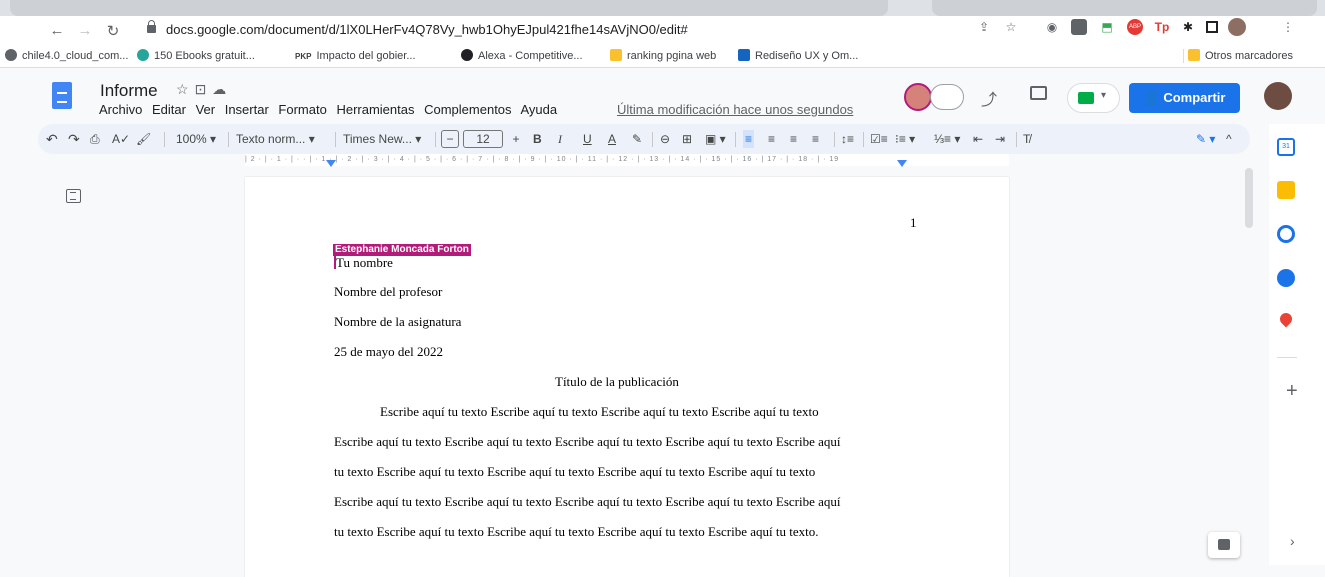 This screenshot has width=1325, height=577. I want to click on numbered-icon: ⅓≡ ▾, so click(947, 139).